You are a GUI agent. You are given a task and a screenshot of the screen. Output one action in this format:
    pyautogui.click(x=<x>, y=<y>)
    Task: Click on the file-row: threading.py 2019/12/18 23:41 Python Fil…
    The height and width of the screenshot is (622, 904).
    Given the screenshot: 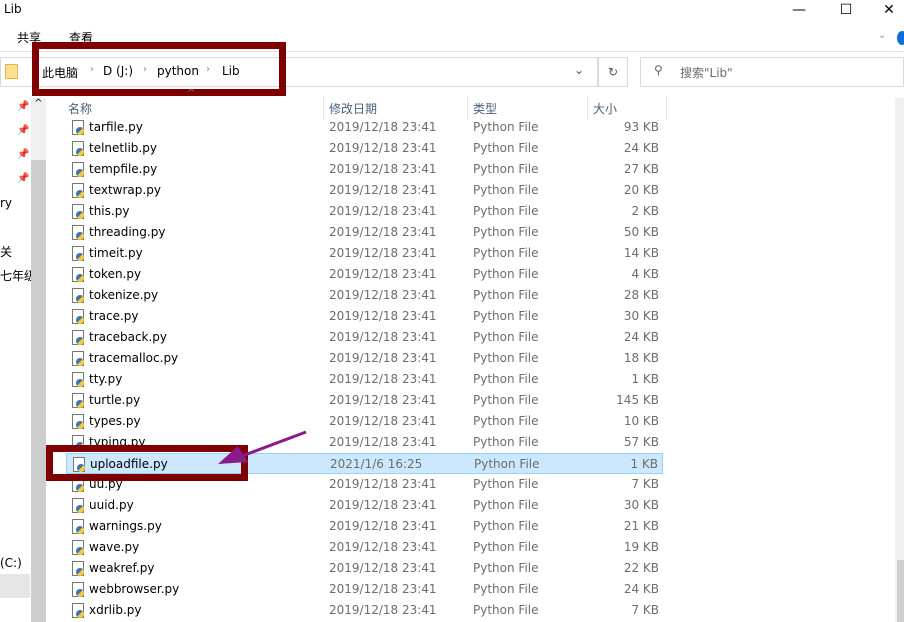 What is the action you would take?
    pyautogui.click(x=364, y=232)
    